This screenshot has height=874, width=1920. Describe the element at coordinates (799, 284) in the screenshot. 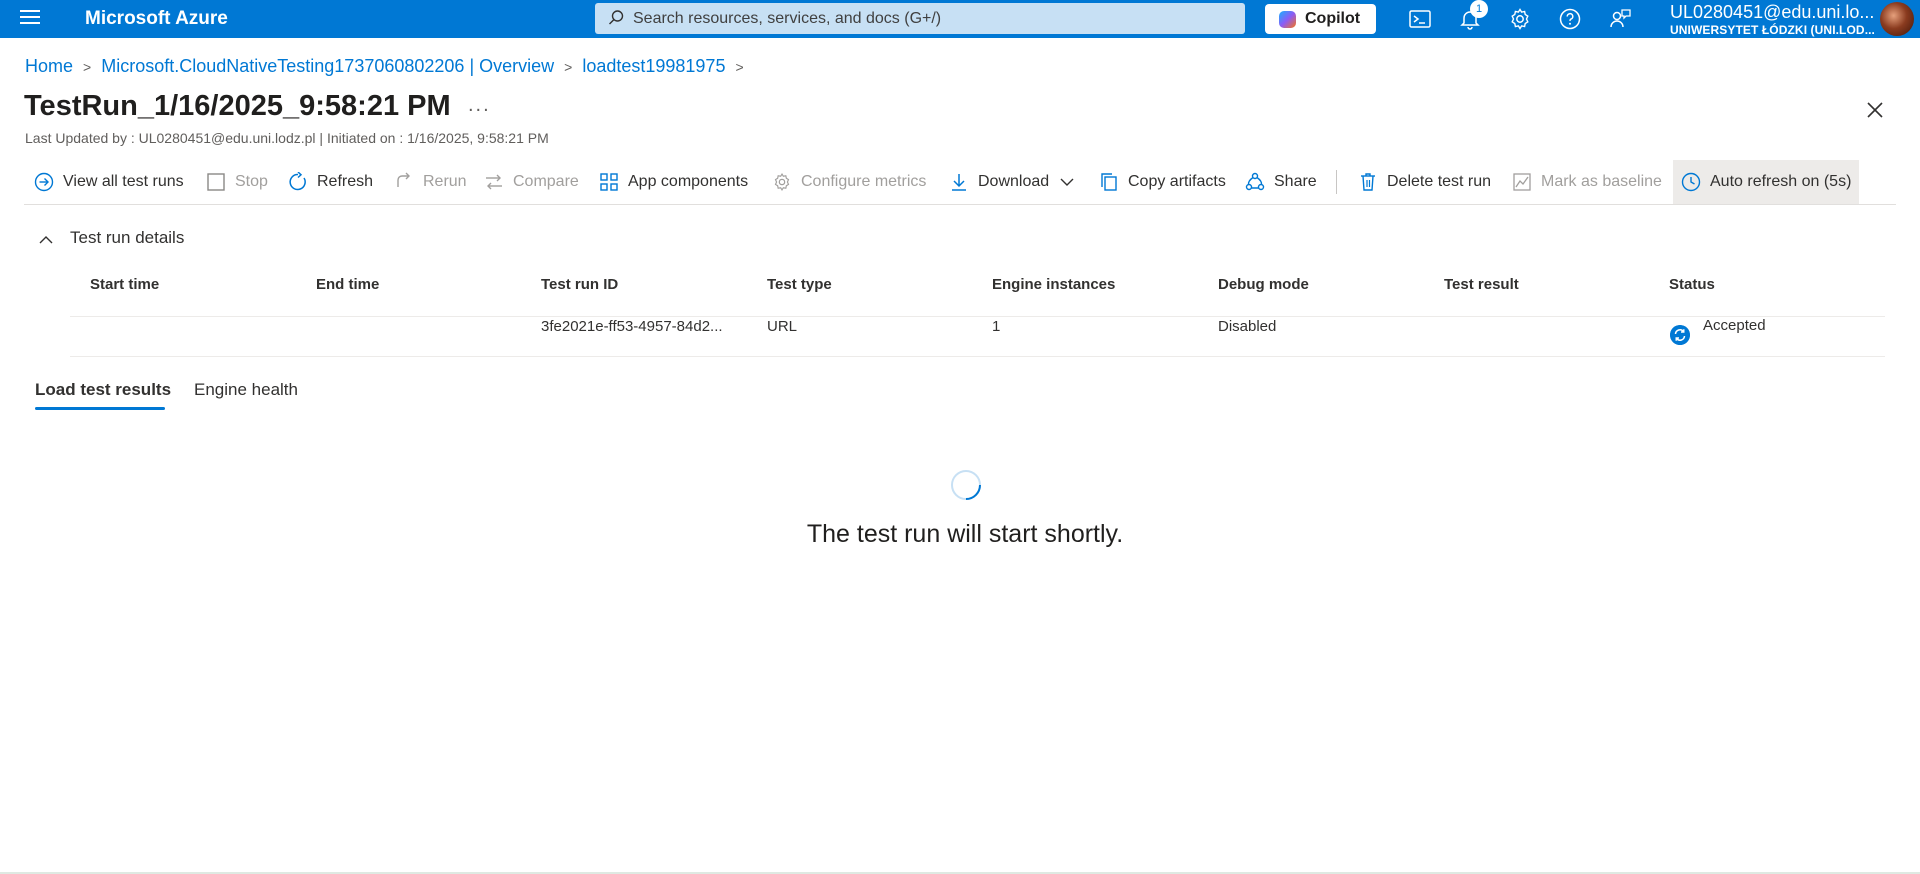

I see `header-test-type: Test type` at that location.